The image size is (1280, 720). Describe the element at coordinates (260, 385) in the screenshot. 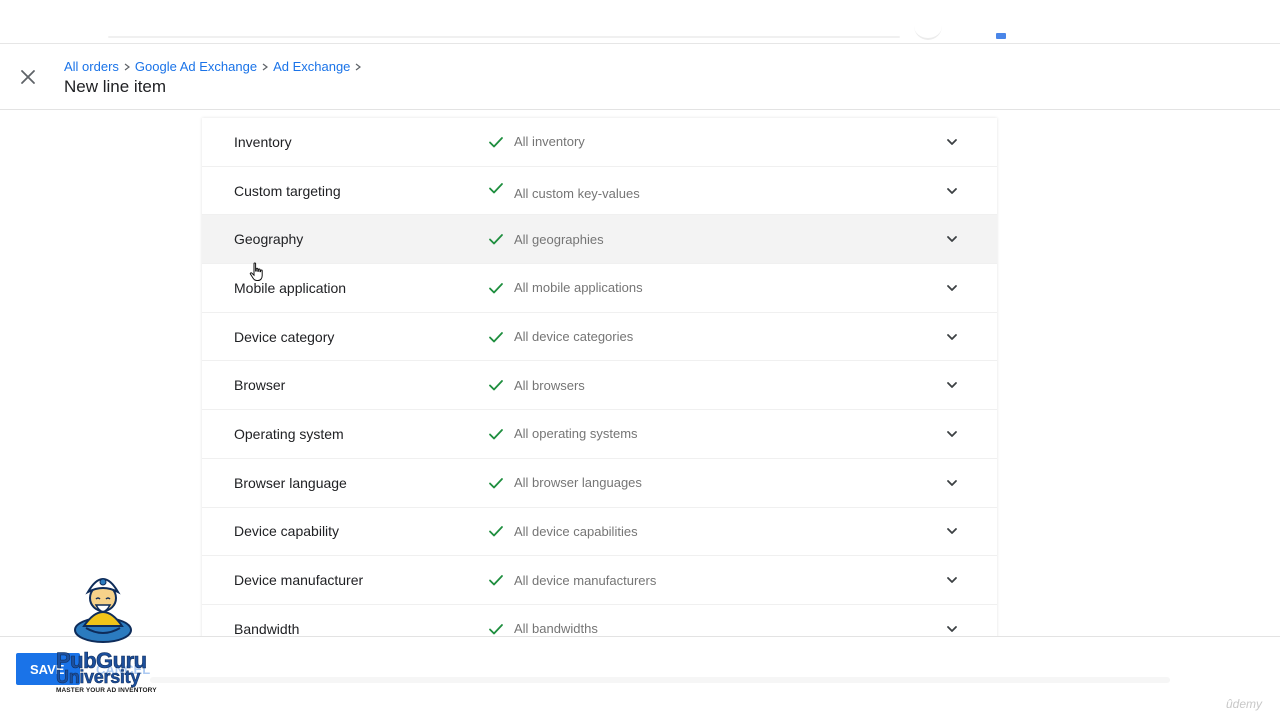

I see `targeting-row-label: Browser` at that location.